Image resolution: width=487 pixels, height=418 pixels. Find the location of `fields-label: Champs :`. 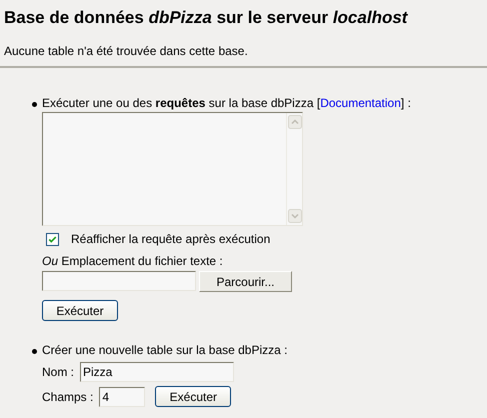

fields-label: Champs : is located at coordinates (68, 397).